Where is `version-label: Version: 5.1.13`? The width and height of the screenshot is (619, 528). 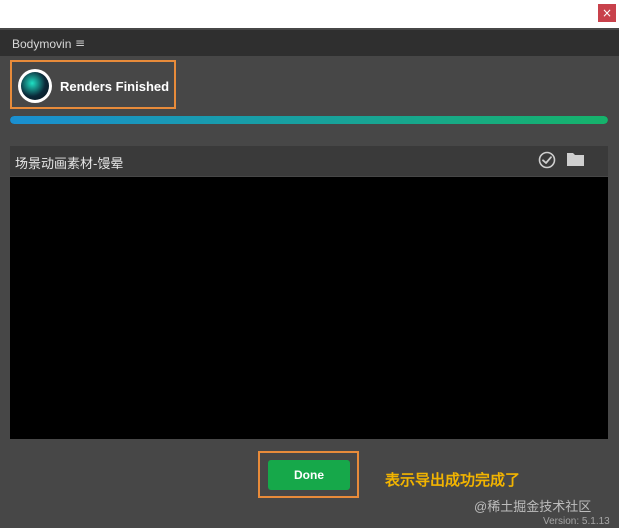
version-label: Version: 5.1.13 is located at coordinates (576, 521).